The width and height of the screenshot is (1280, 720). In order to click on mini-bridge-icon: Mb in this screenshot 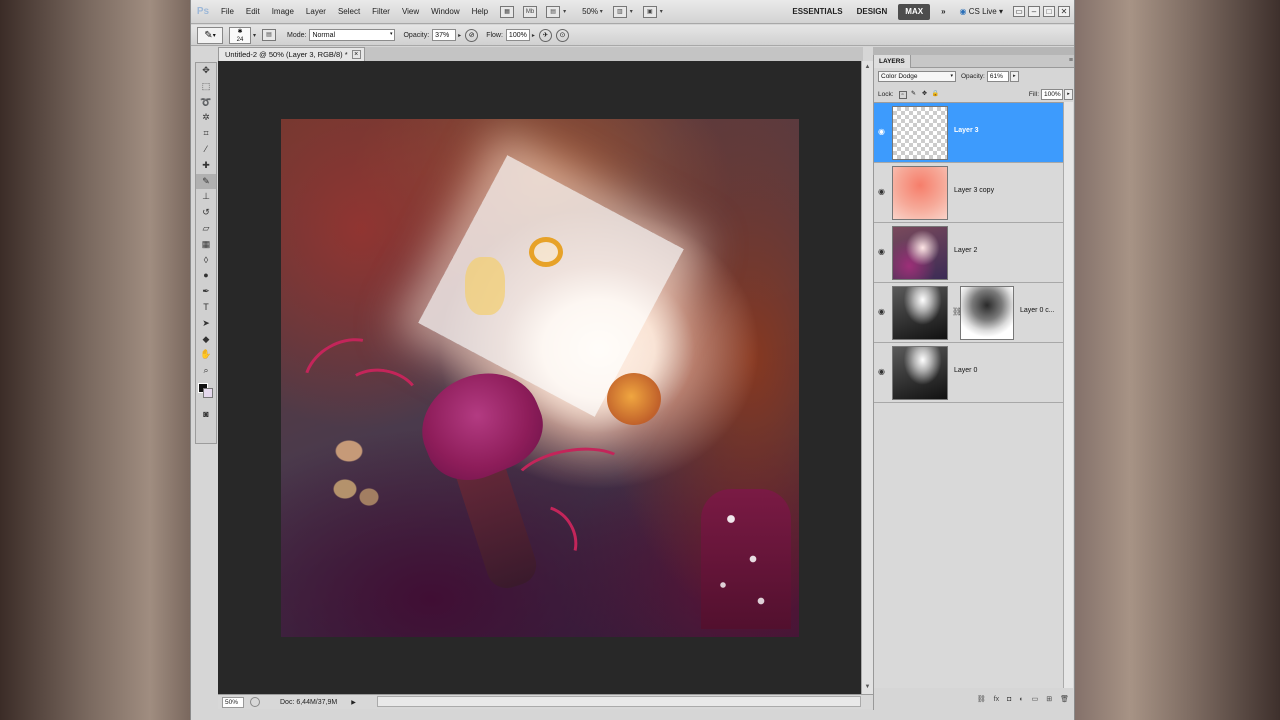, I will do `click(530, 11)`.